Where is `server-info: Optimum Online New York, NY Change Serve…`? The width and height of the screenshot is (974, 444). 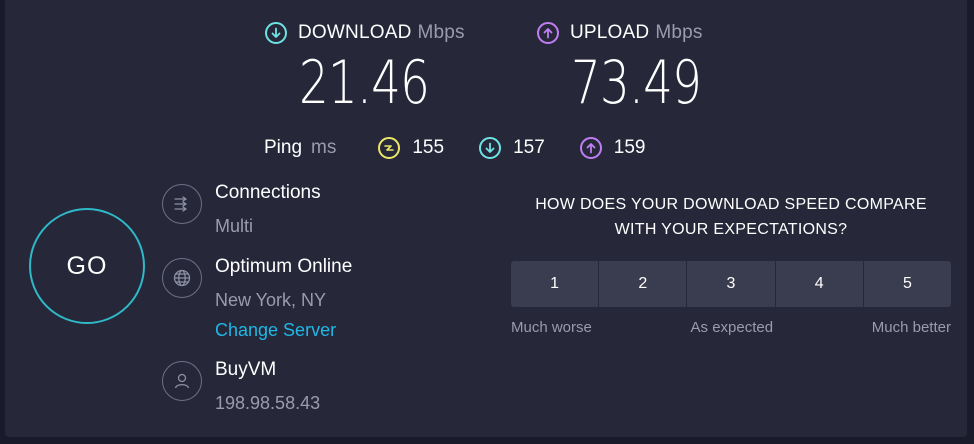
server-info: Optimum Online New York, NY Change Serve… is located at coordinates (257, 298).